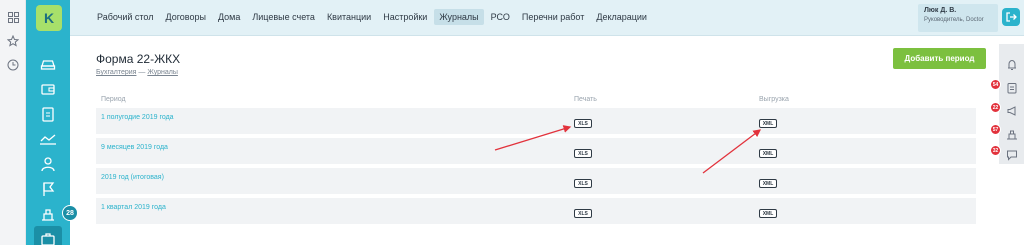  I want to click on flag-icon, so click(48, 189).